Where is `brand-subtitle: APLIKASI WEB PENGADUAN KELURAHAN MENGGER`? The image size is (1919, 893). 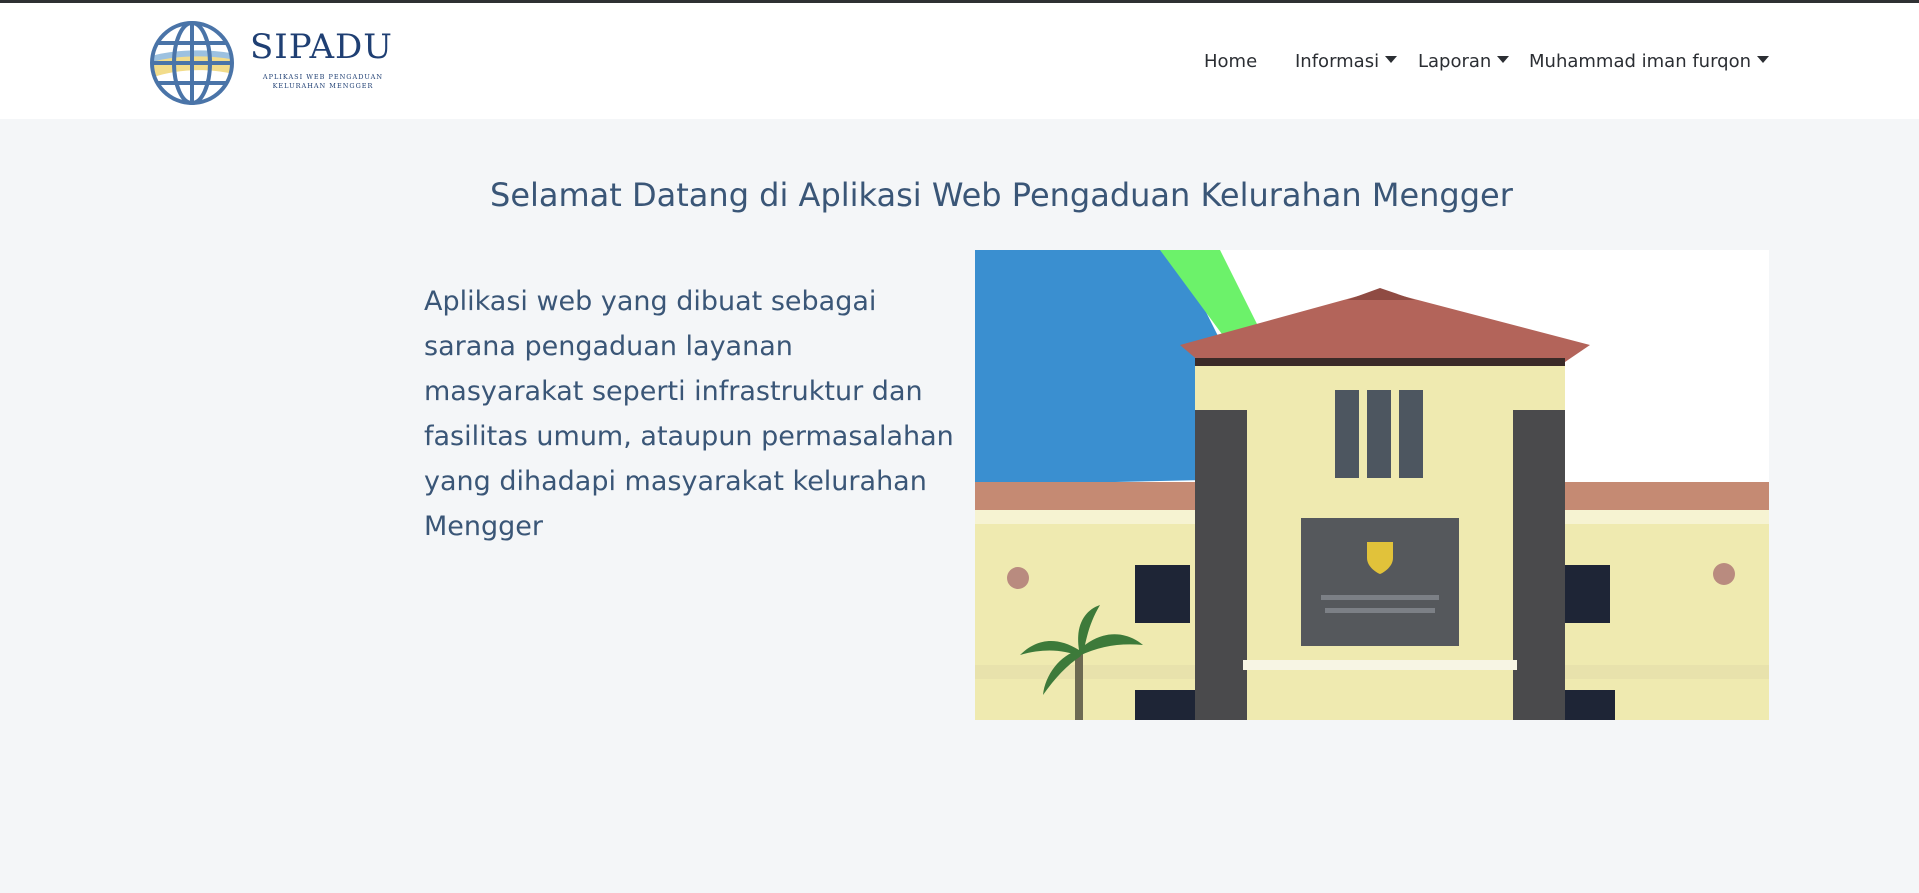
brand-subtitle: APLIKASI WEB PENGADUAN KELURAHAN MENGGER is located at coordinates (323, 81).